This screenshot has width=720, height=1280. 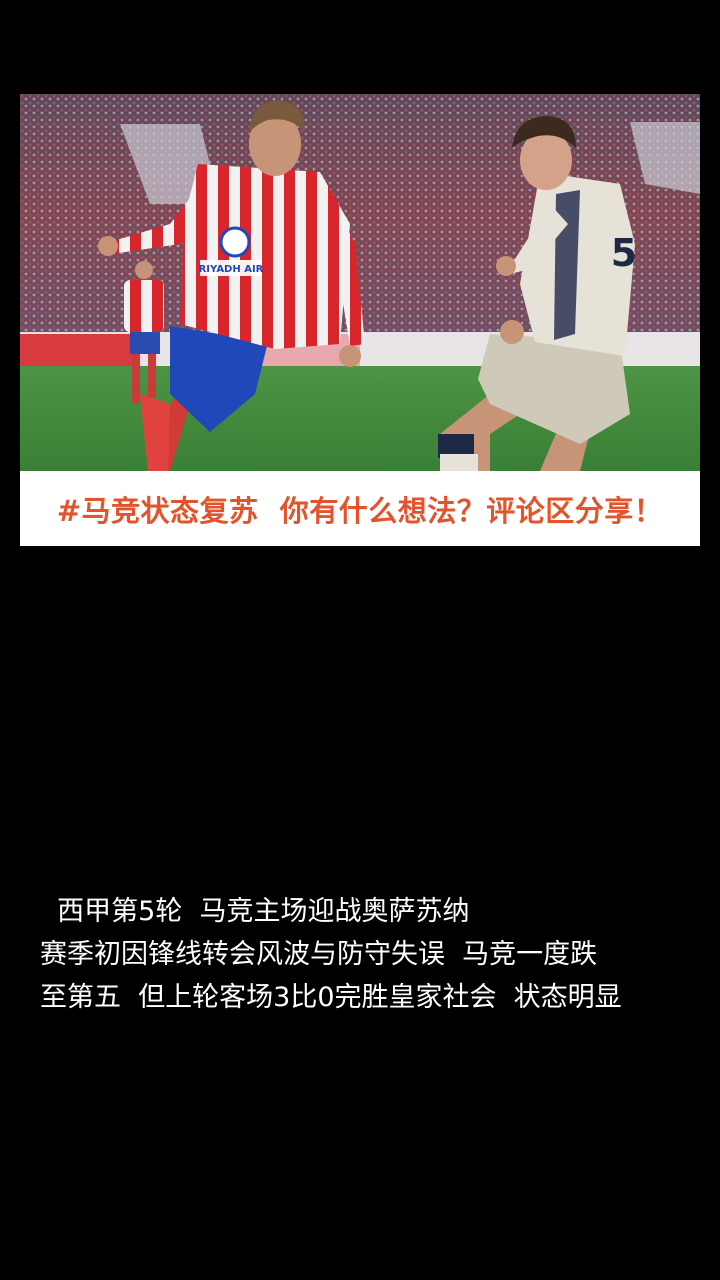 I want to click on ad-board-red, so click(x=80, y=350).